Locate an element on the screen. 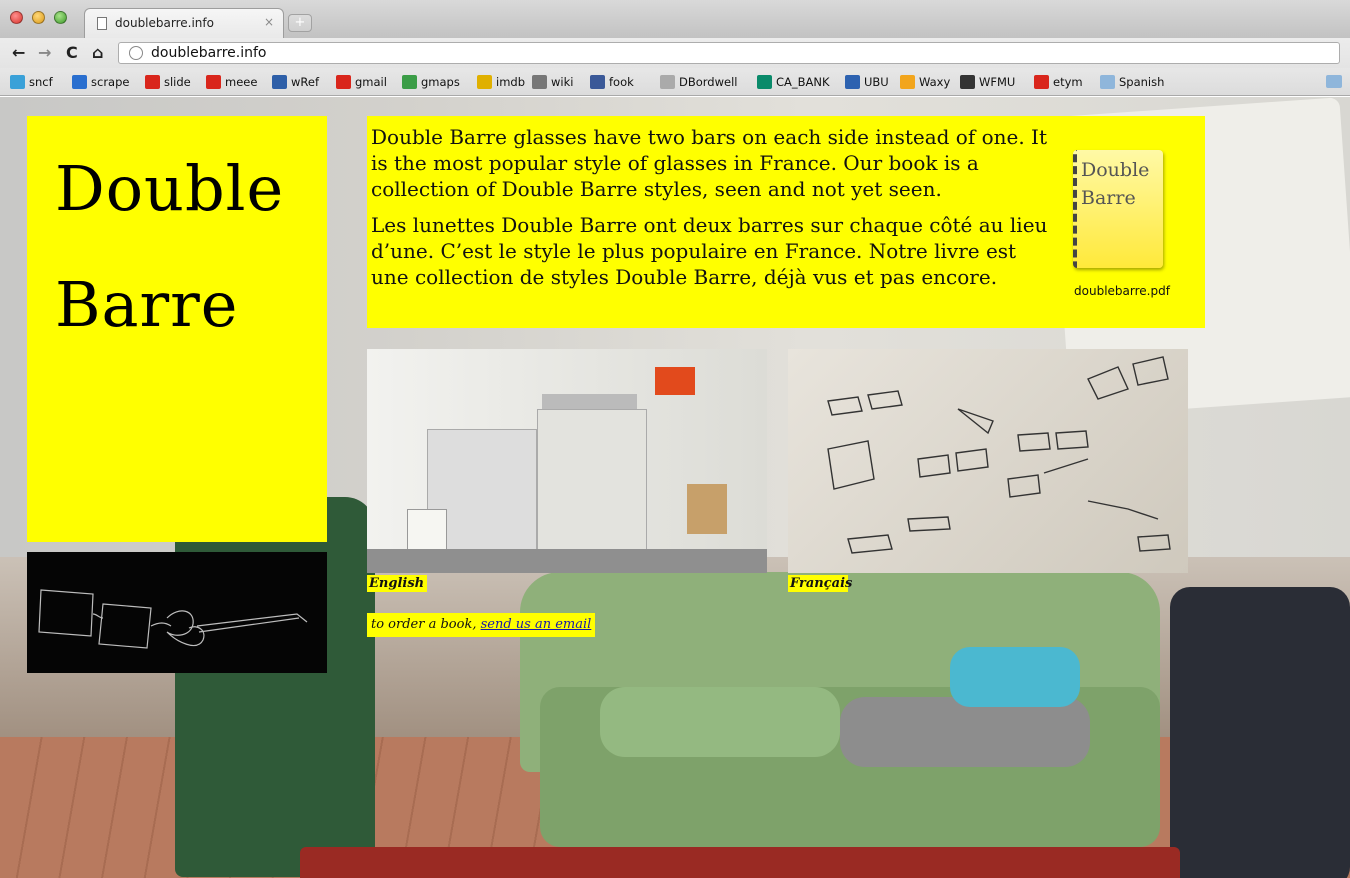 The height and width of the screenshot is (878, 1350). pdf-download-link: doublebarre.pdf is located at coordinates (1122, 291).